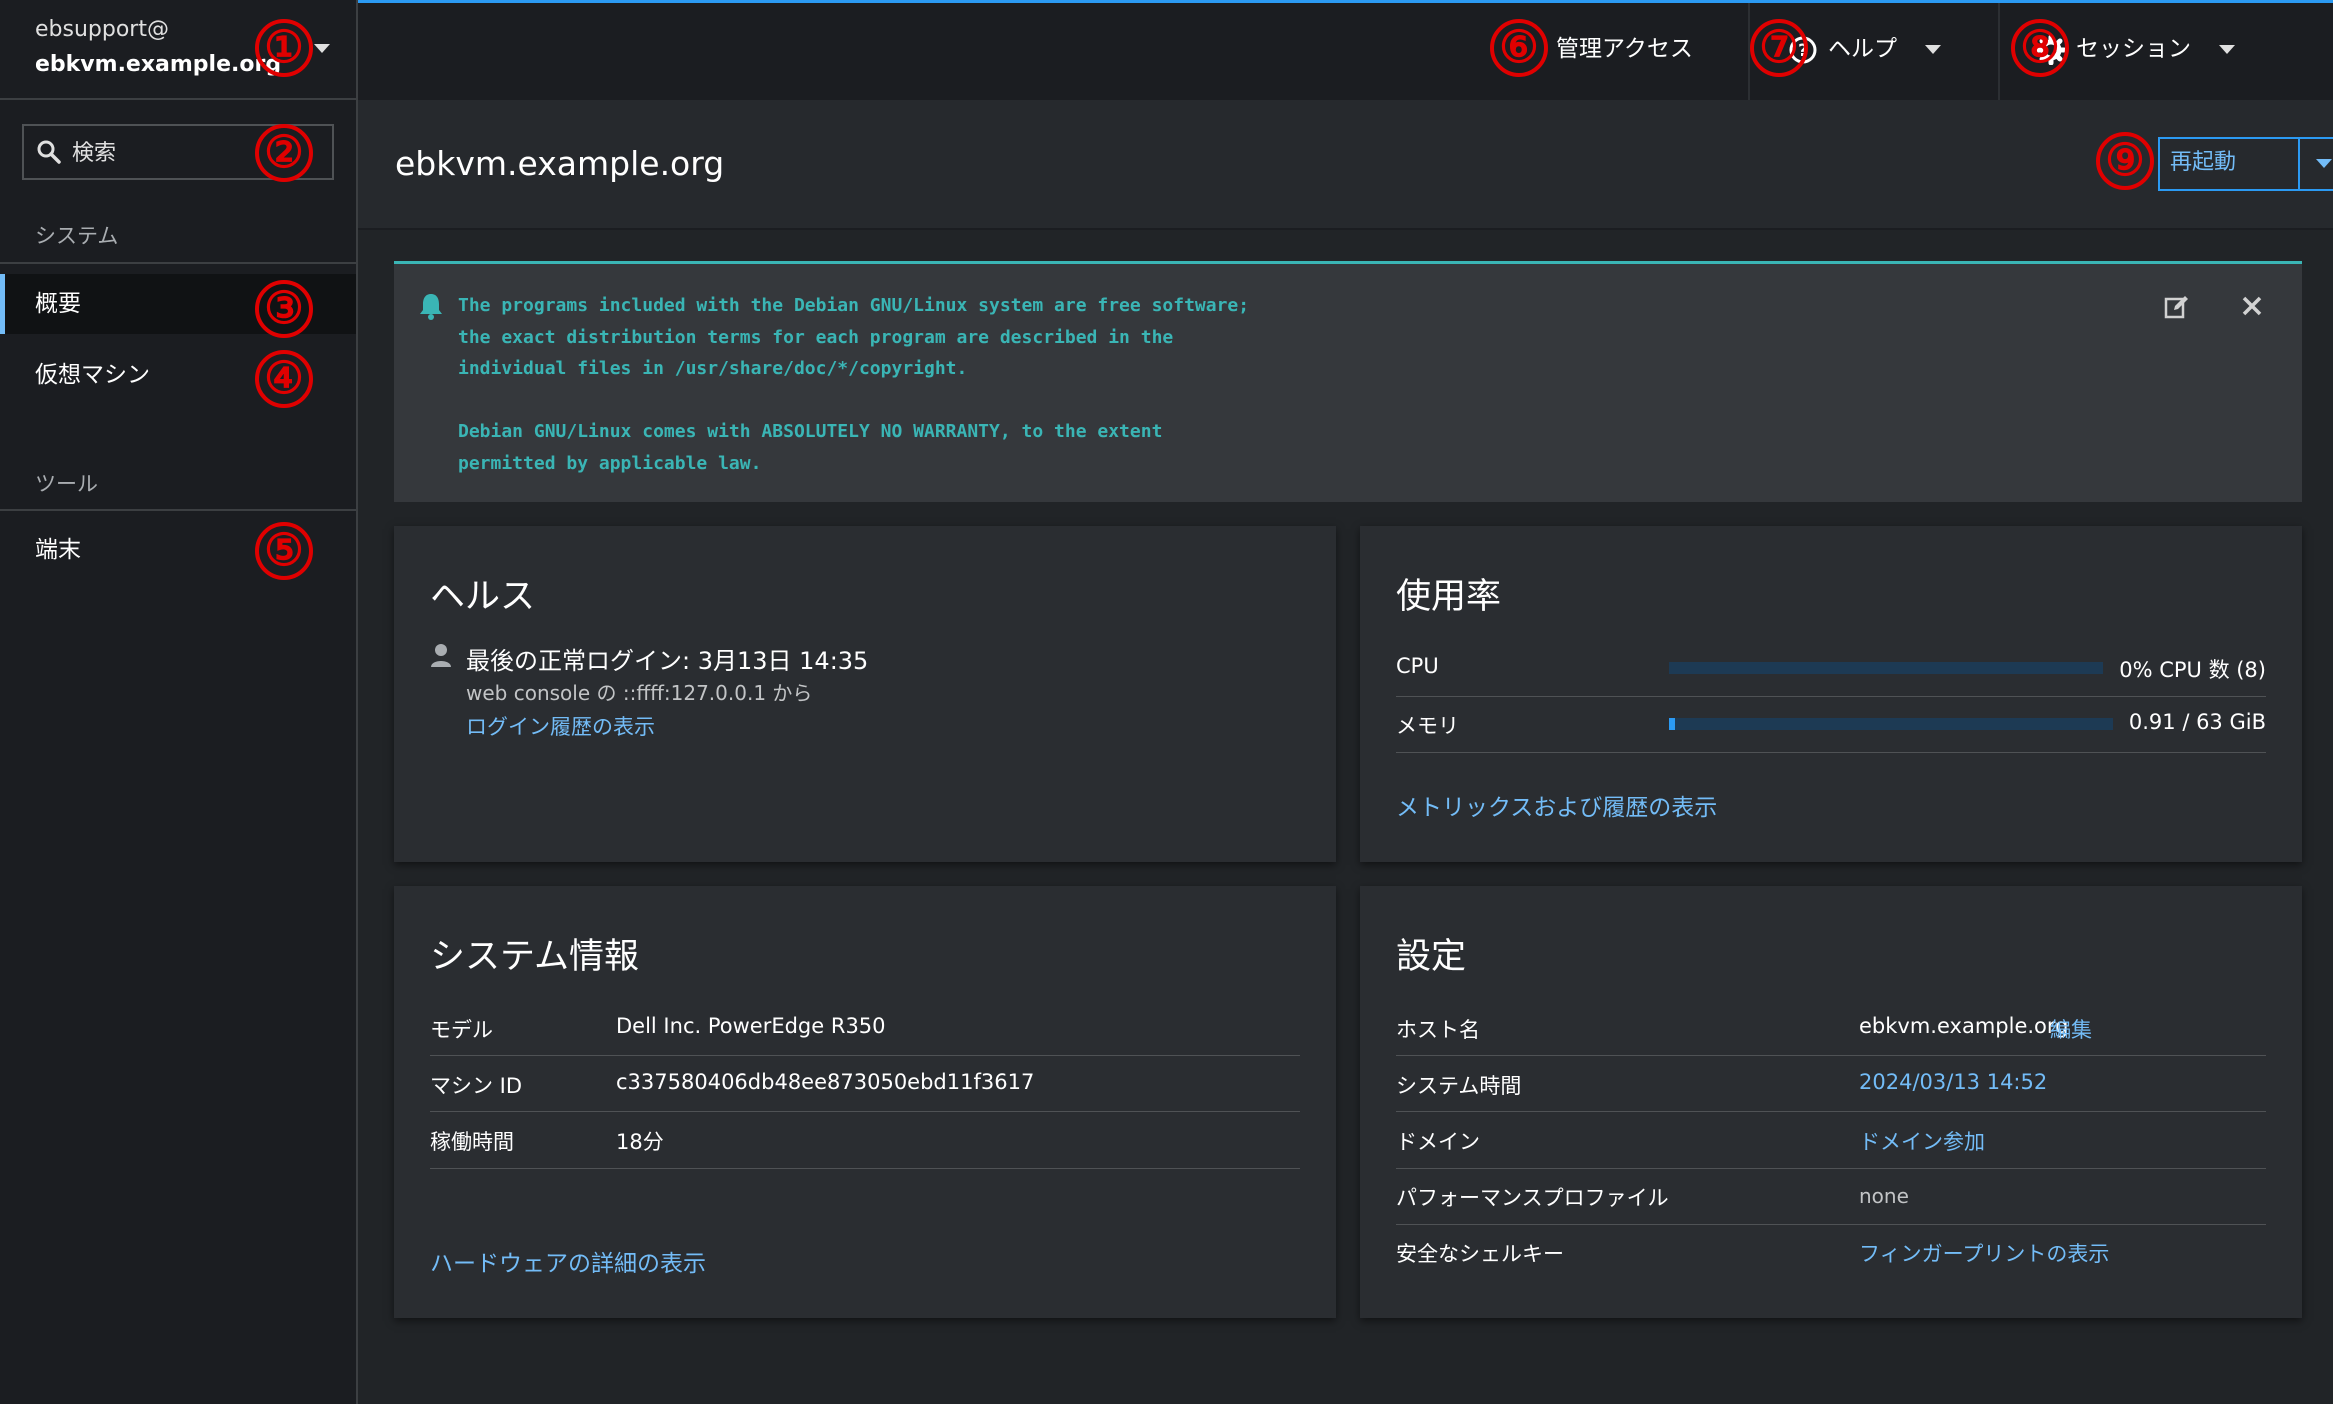  I want to click on annotation-9: ⑨, so click(2125, 161).